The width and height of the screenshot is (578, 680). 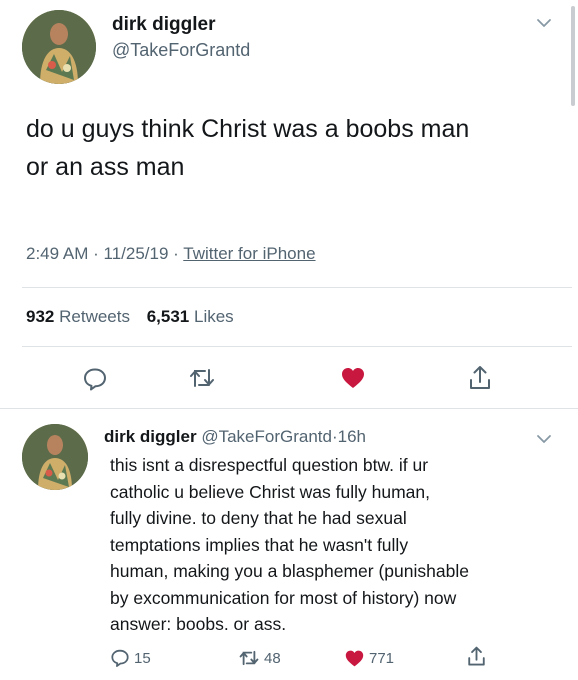 I want to click on reply-like-button: 771, so click(x=369, y=658).